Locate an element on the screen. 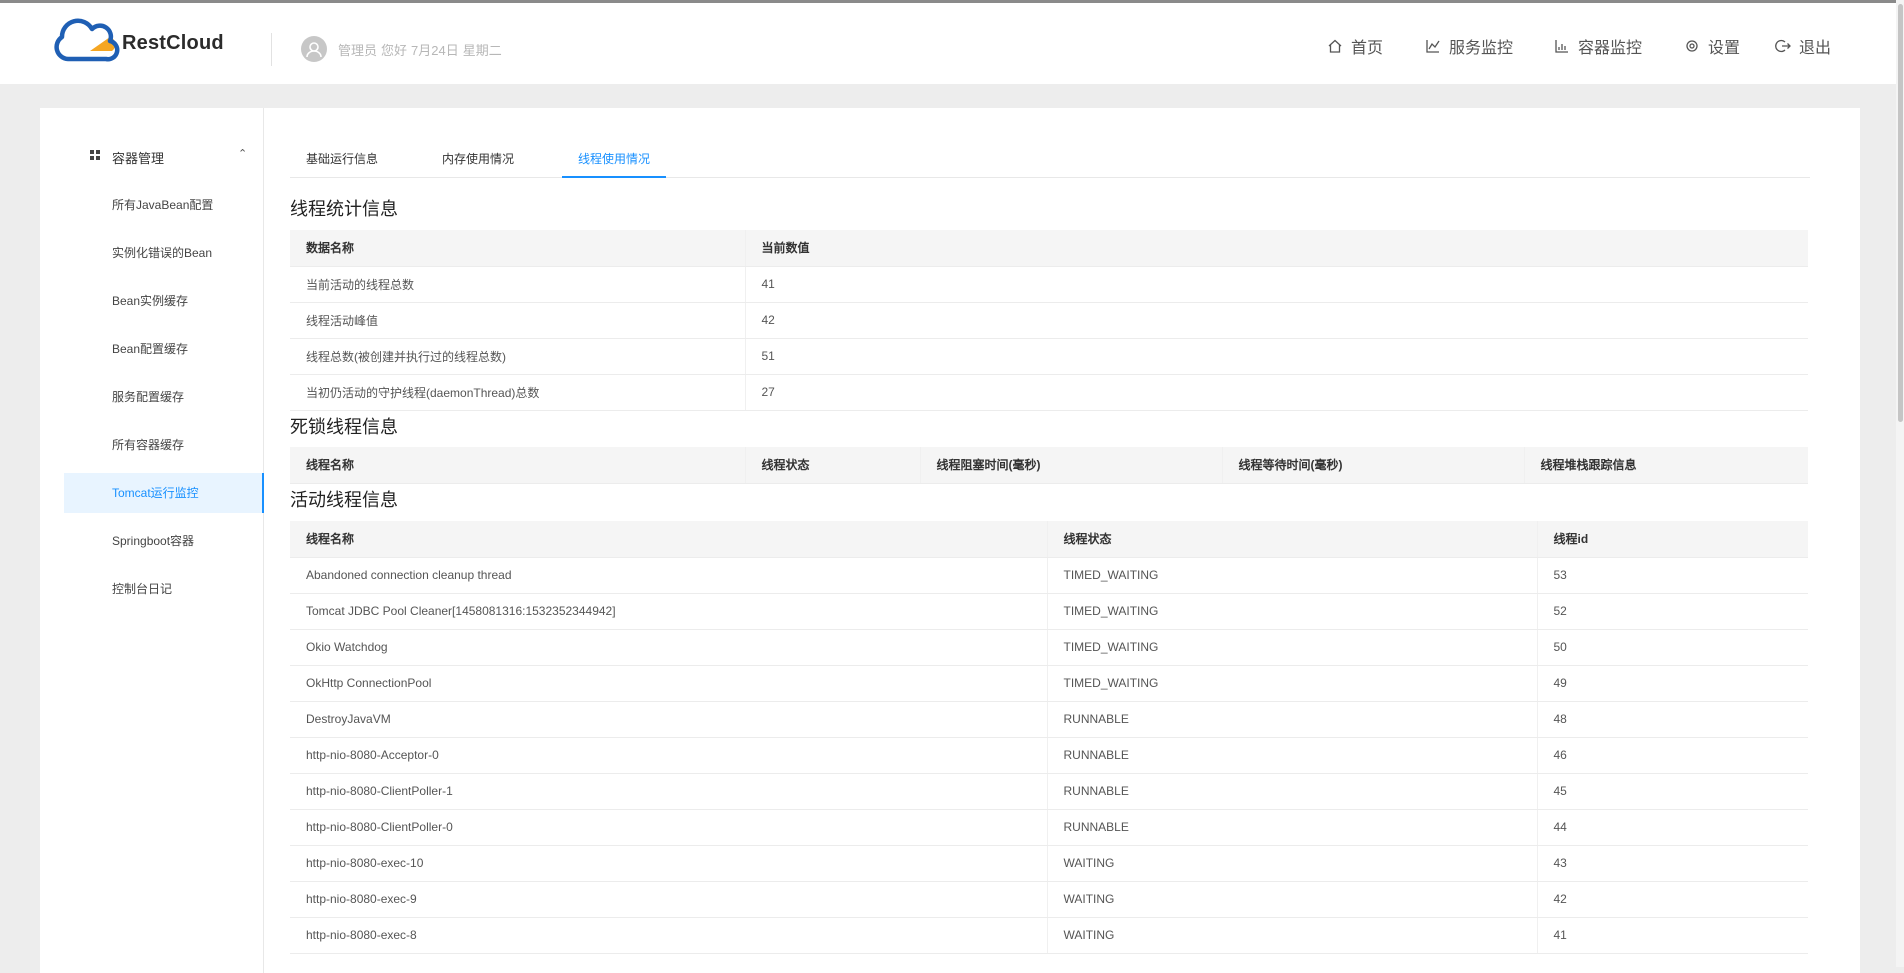 The width and height of the screenshot is (1904, 973). column-header: 数据名称 is located at coordinates (517, 248).